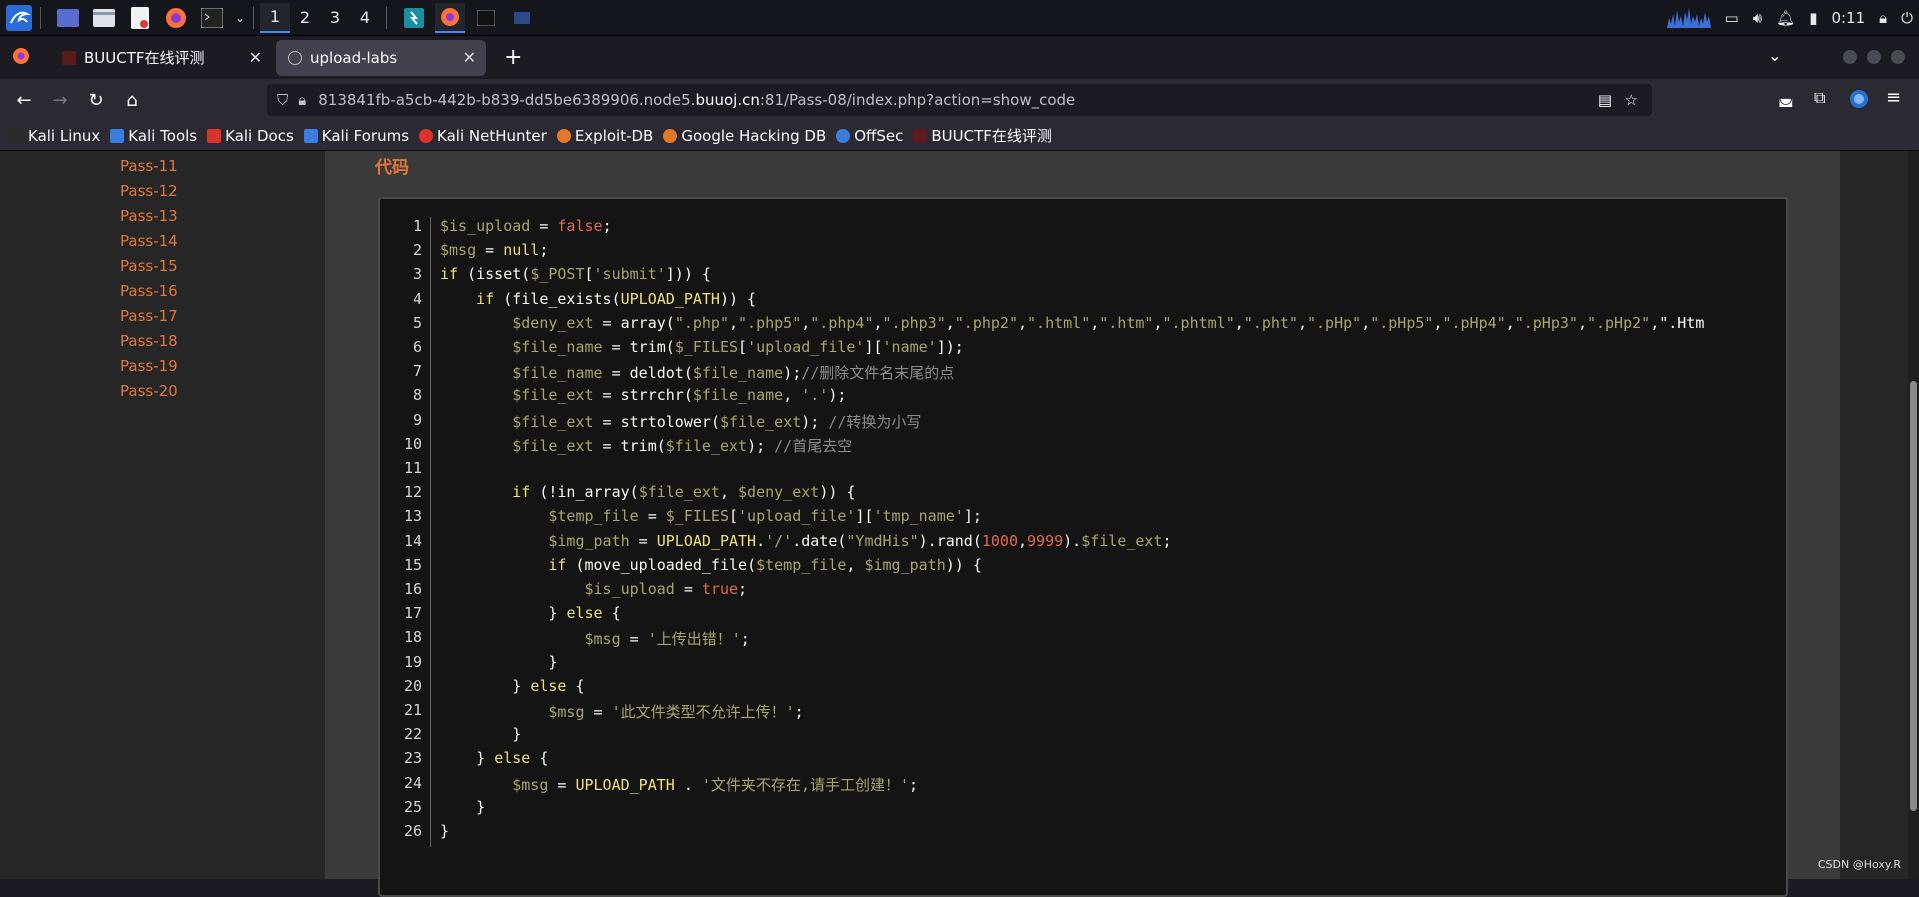 The image size is (1919, 897). I want to click on window-maximize-button, so click(1874, 57).